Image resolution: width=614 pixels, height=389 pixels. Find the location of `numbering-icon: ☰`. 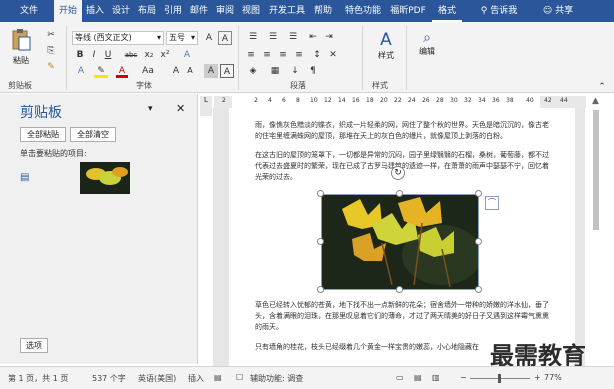

numbering-icon: ☰ is located at coordinates (273, 37).